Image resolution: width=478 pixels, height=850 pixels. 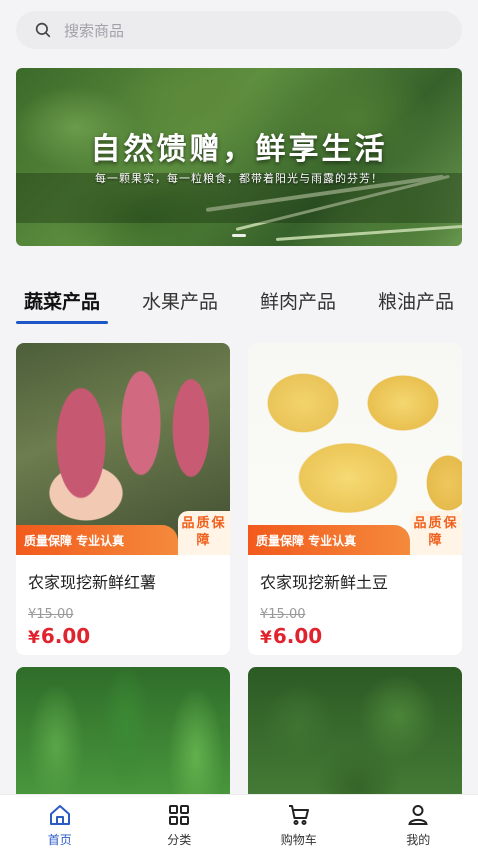 What do you see at coordinates (92, 582) in the screenshot?
I see `product-name: 农家现挖新鲜红薯` at bounding box center [92, 582].